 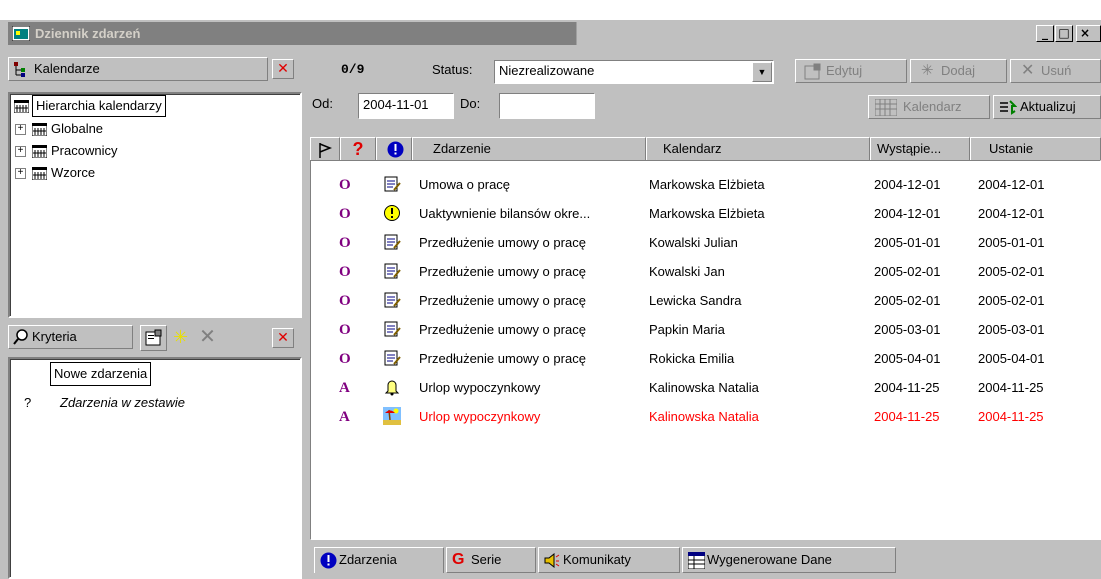 What do you see at coordinates (1011, 184) in the screenshot?
I see `set-cell: 2004-12-01` at bounding box center [1011, 184].